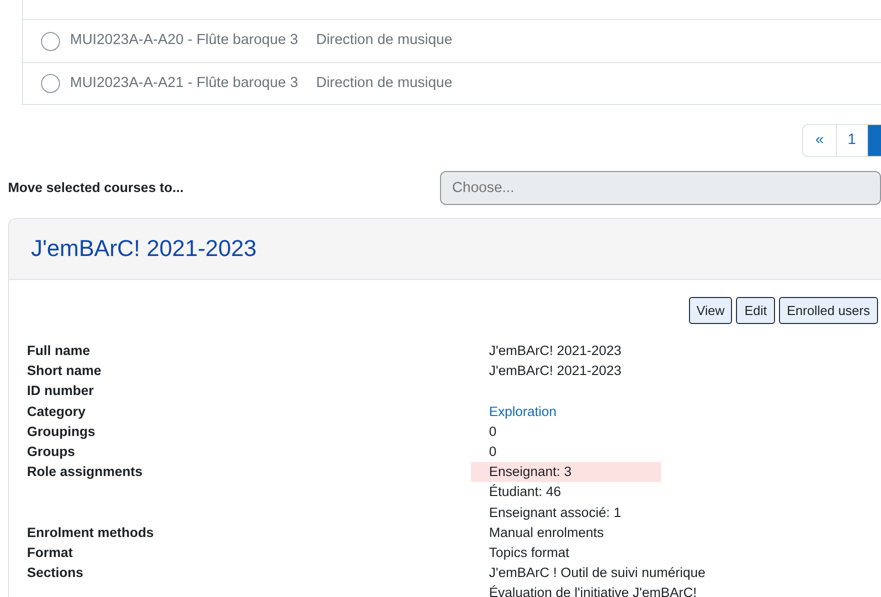  What do you see at coordinates (57, 411) in the screenshot?
I see `detail-label: Category` at bounding box center [57, 411].